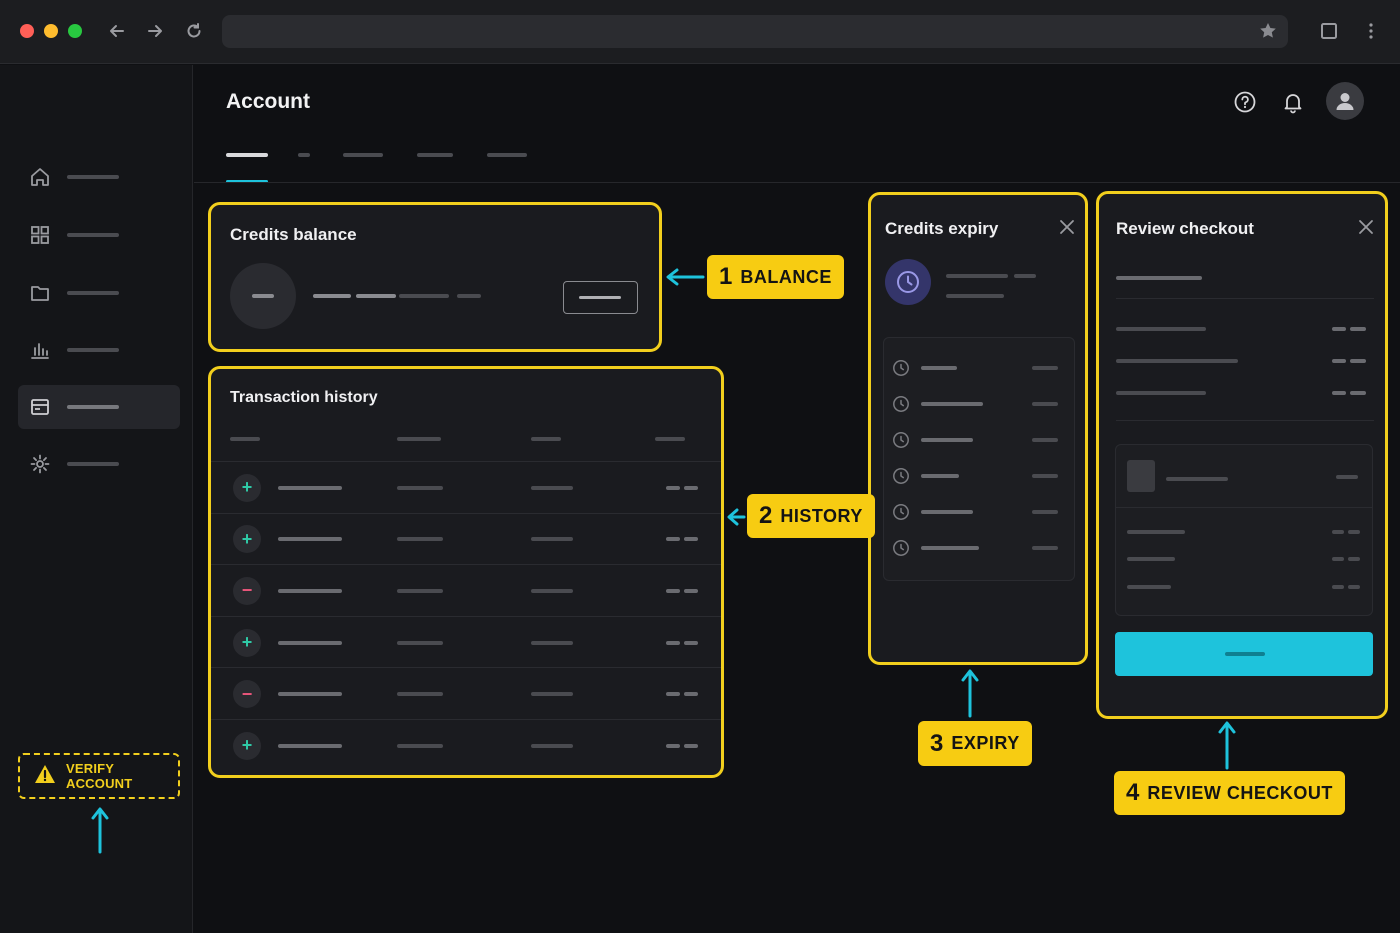 The width and height of the screenshot is (1400, 933). What do you see at coordinates (40, 293) in the screenshot?
I see `folder-icon` at bounding box center [40, 293].